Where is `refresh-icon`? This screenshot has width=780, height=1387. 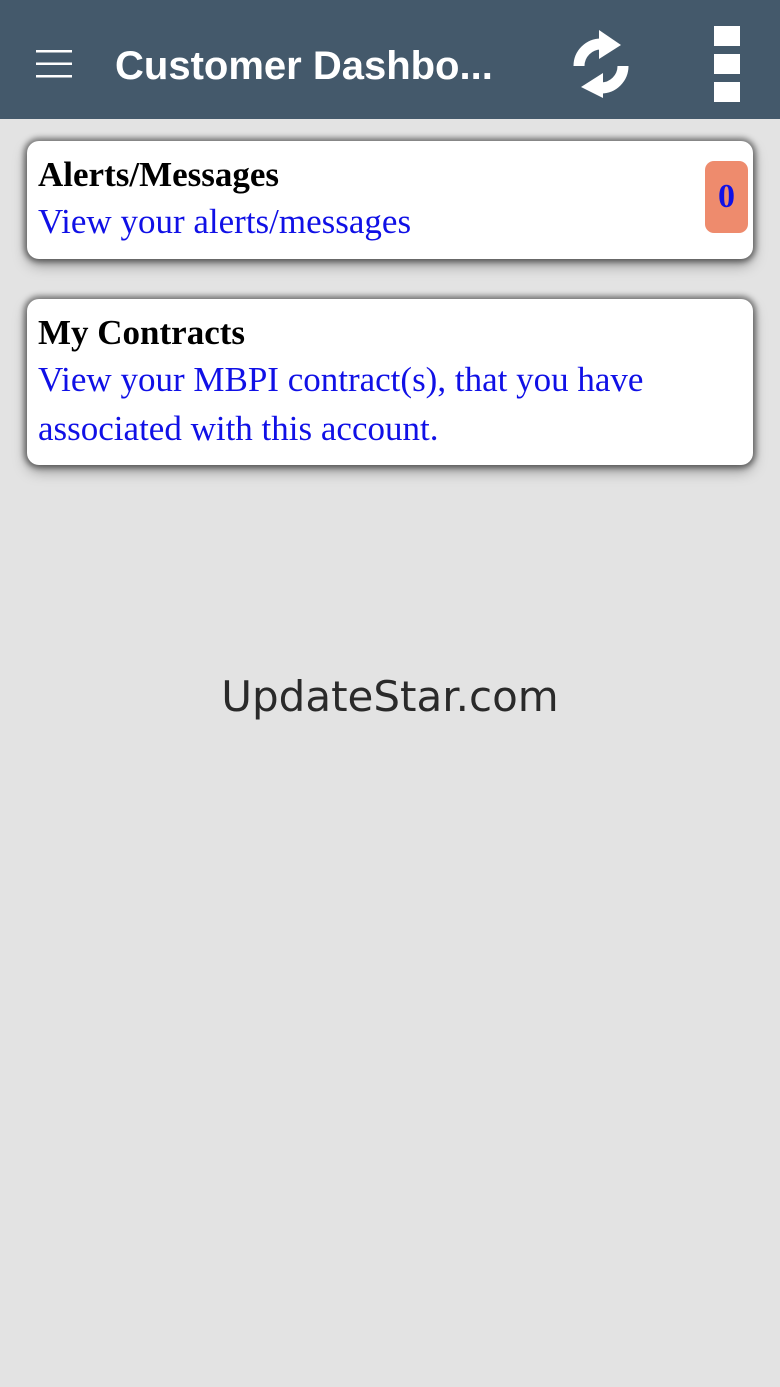
refresh-icon is located at coordinates (601, 64).